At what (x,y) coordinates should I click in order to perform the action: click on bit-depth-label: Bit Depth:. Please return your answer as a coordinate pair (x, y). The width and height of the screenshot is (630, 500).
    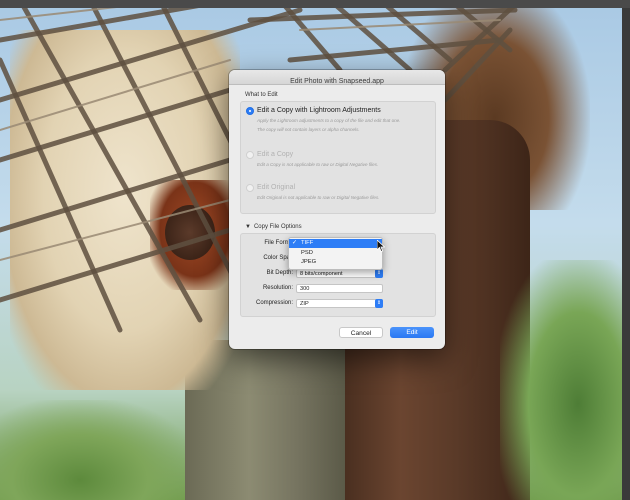
    Looking at the image, I should click on (279, 273).